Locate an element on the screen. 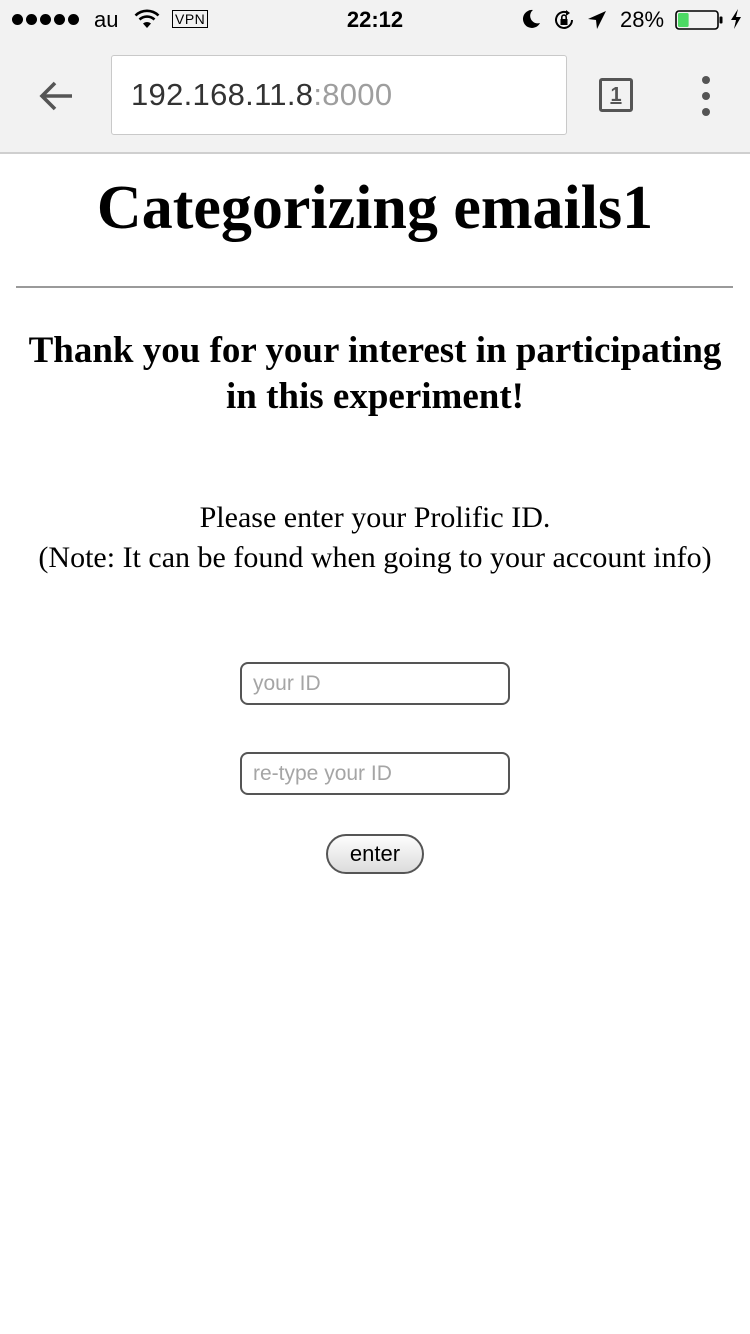  charging-bolt-icon is located at coordinates (736, 22).